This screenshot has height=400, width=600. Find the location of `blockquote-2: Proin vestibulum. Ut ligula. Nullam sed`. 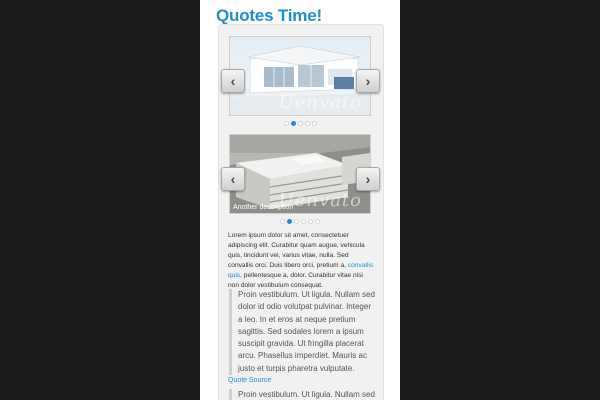

blockquote-2: Proin vestibulum. Ut ligula. Nullam sed is located at coordinates (302, 394).